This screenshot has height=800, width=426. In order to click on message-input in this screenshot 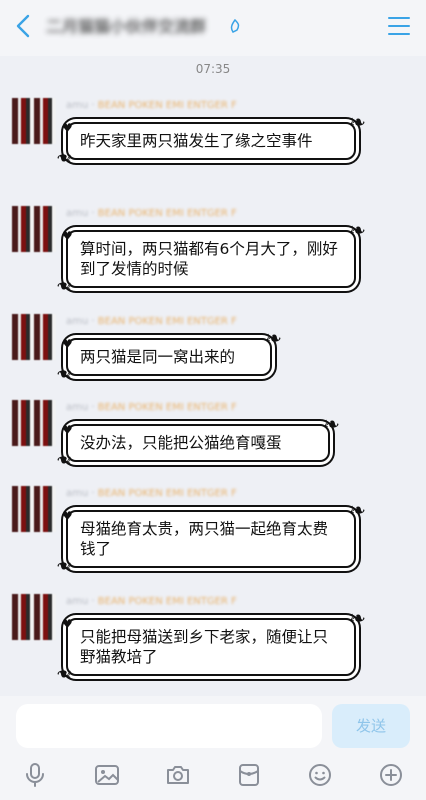, I will do `click(169, 726)`.